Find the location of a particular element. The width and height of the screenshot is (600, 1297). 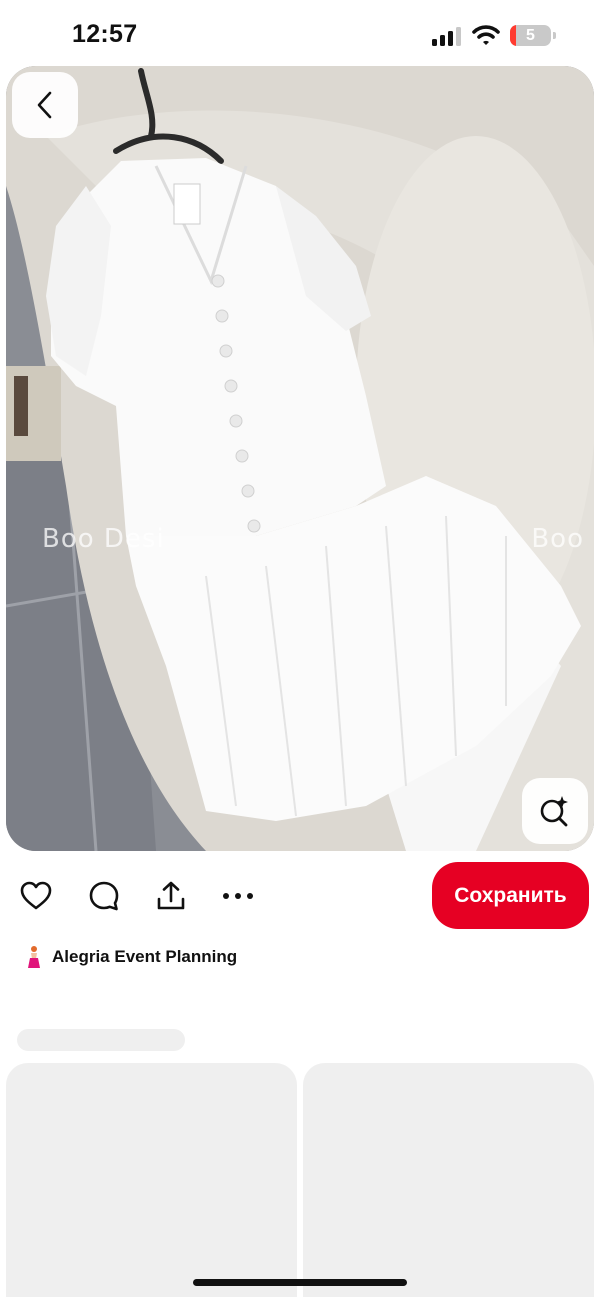

back-button is located at coordinates (45, 105).